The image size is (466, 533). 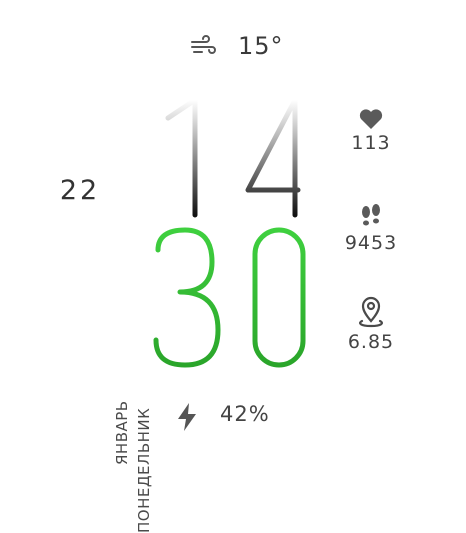 What do you see at coordinates (261, 46) in the screenshot?
I see `temperature-value: 15°` at bounding box center [261, 46].